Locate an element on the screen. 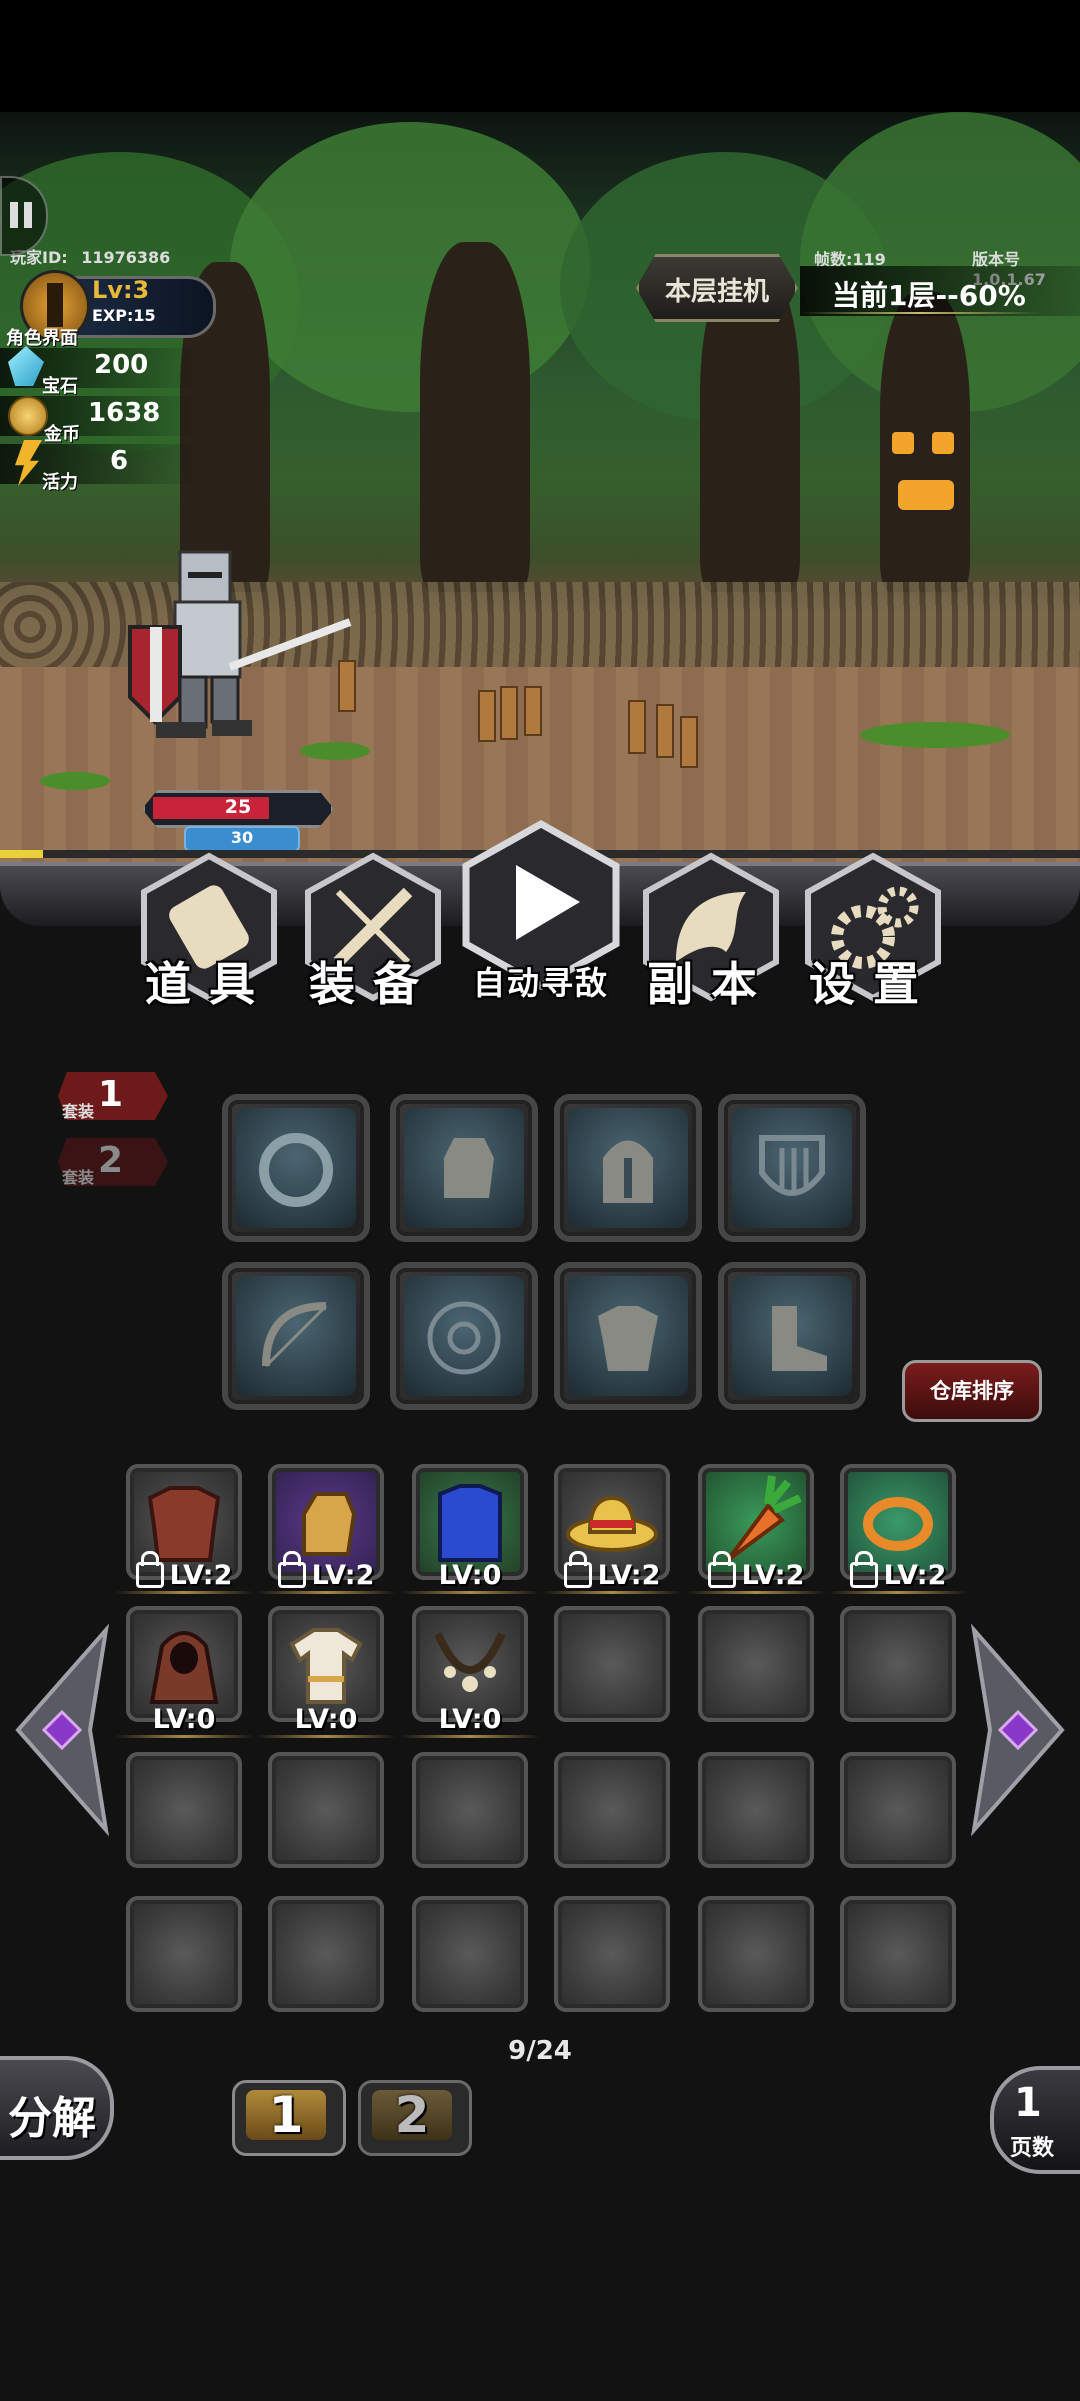 This screenshot has width=1080, height=2401. next-page-arrow is located at coordinates (1018, 1730).